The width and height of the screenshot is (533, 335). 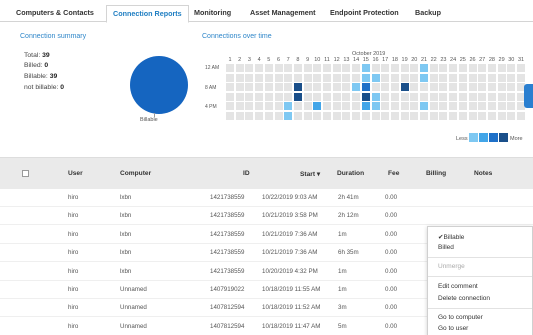 I want to click on menu-item-go-to-user: Go to user, so click(x=453, y=328).